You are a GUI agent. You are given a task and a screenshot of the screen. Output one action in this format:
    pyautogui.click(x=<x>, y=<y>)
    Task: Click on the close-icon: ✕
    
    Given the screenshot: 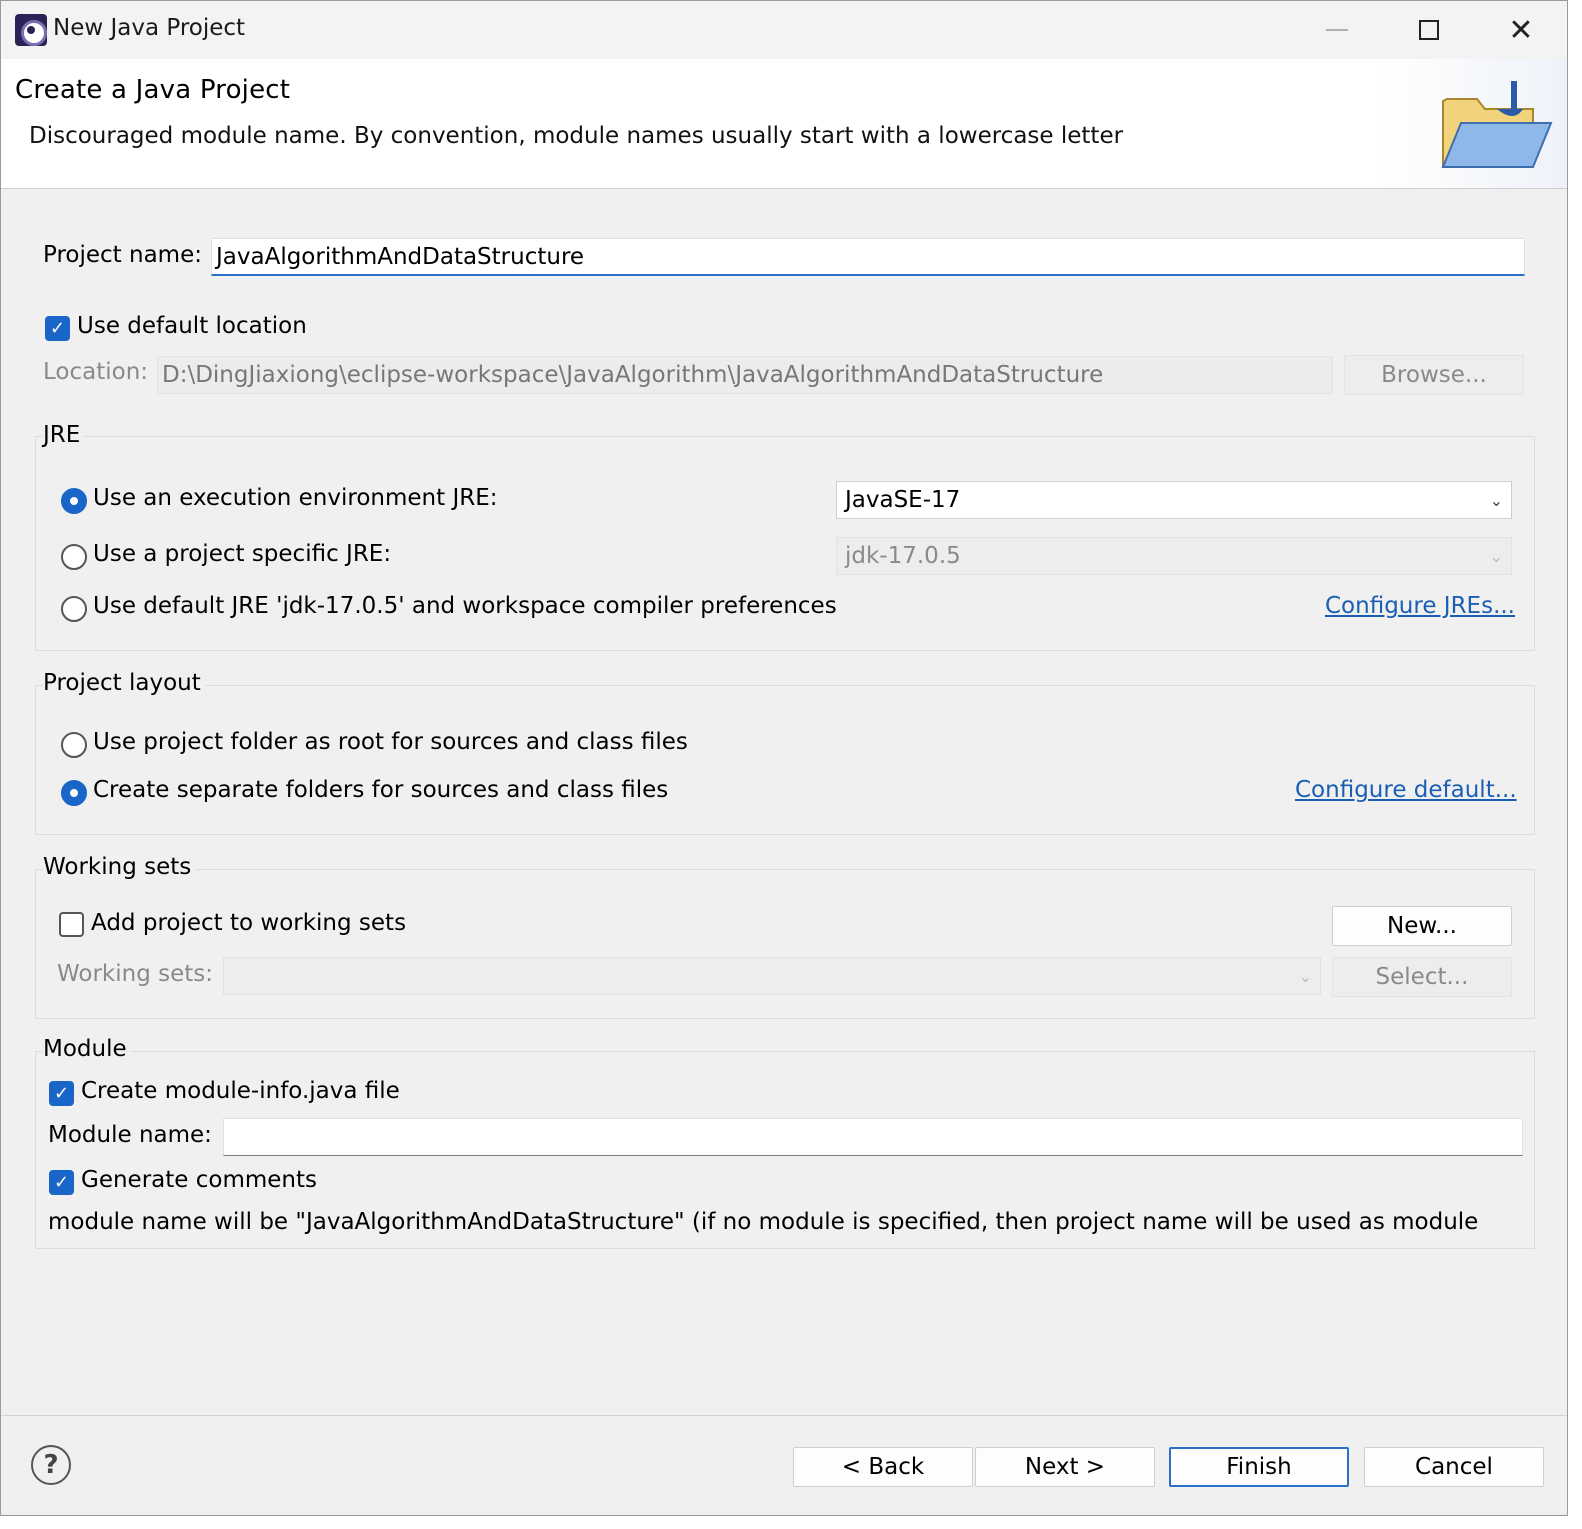 What is the action you would take?
    pyautogui.click(x=1521, y=30)
    